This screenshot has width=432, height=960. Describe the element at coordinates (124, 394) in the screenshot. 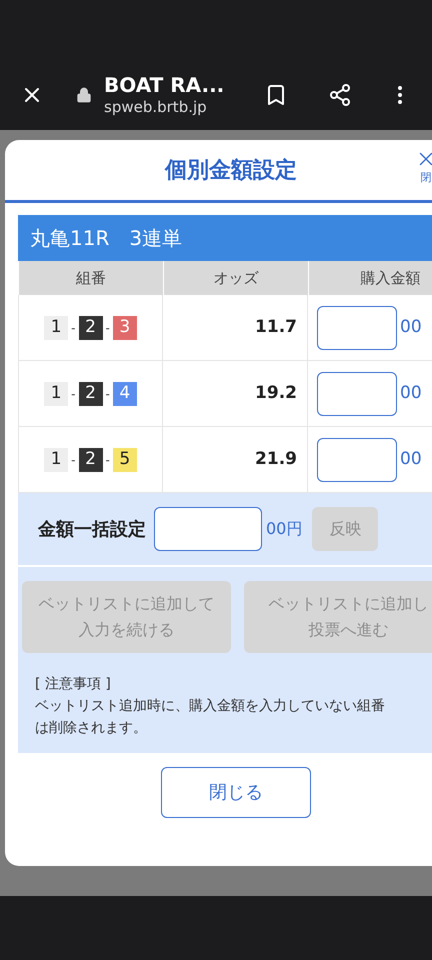

I see `boat-number: 4` at that location.